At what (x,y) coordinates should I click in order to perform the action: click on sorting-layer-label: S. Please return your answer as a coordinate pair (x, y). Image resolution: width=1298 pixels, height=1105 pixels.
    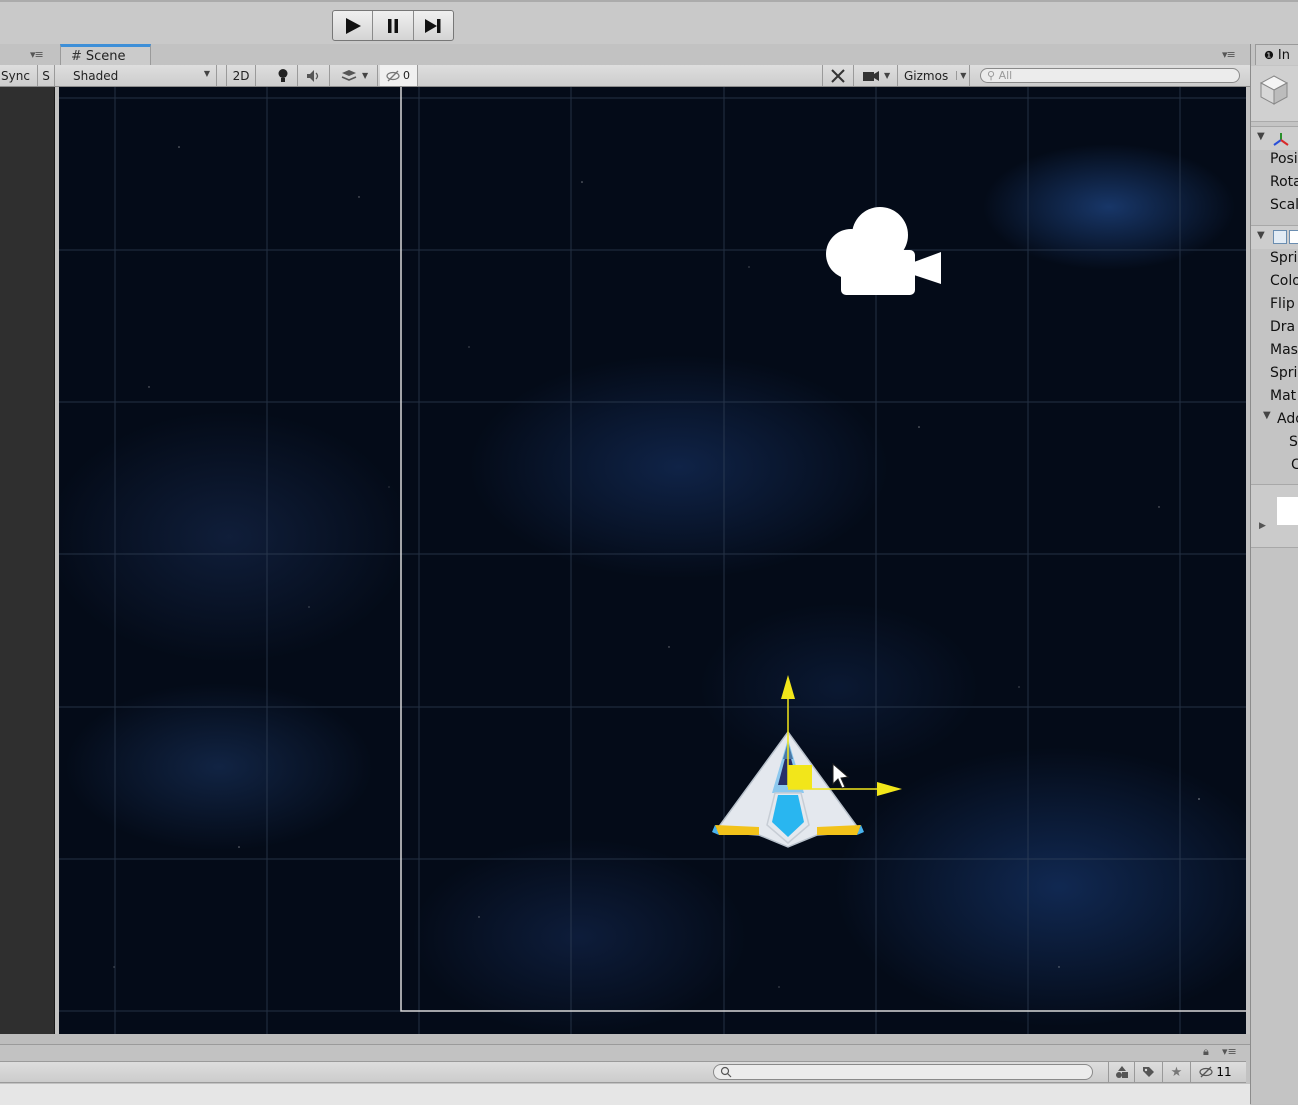
    Looking at the image, I should click on (1293, 442).